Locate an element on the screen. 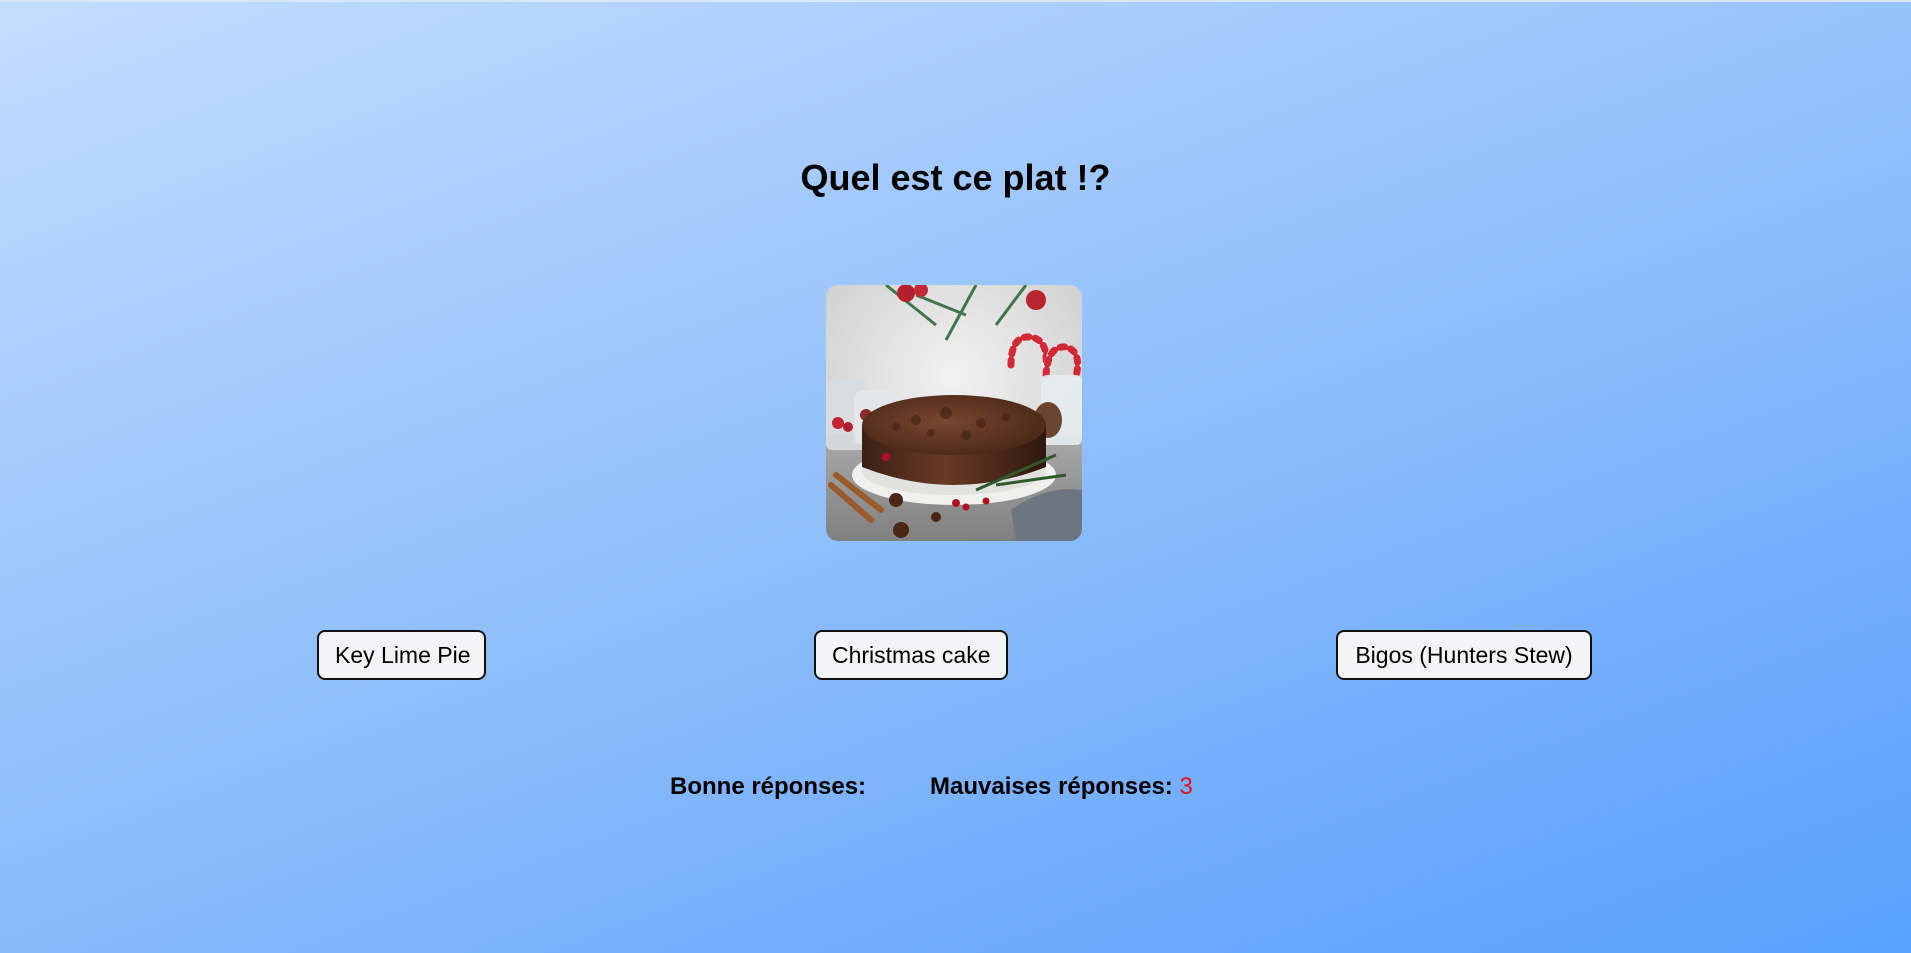 The image size is (1911, 953). bad-answers-score: Mauvaises réponses: 3 is located at coordinates (1061, 787).